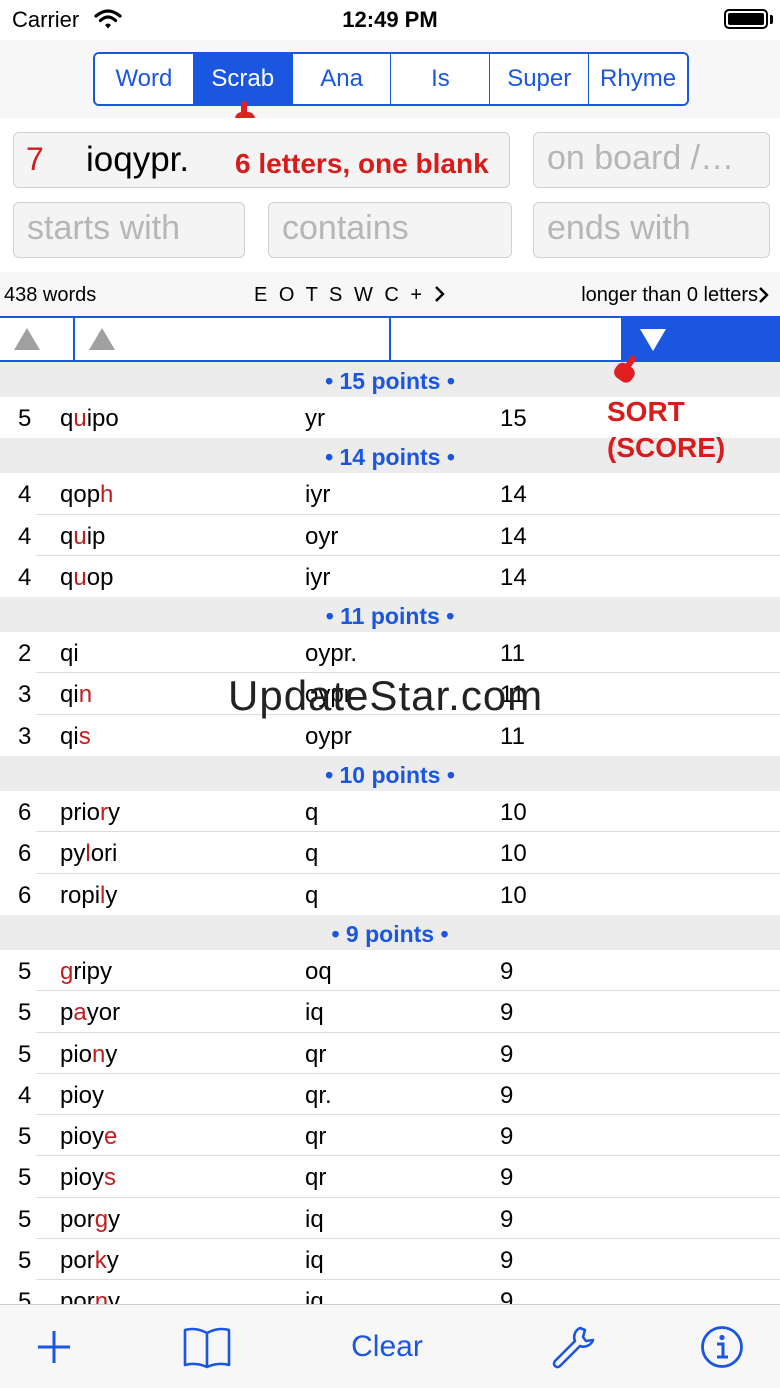 The image size is (780, 1388). I want to click on word-length: 6, so click(25, 895).